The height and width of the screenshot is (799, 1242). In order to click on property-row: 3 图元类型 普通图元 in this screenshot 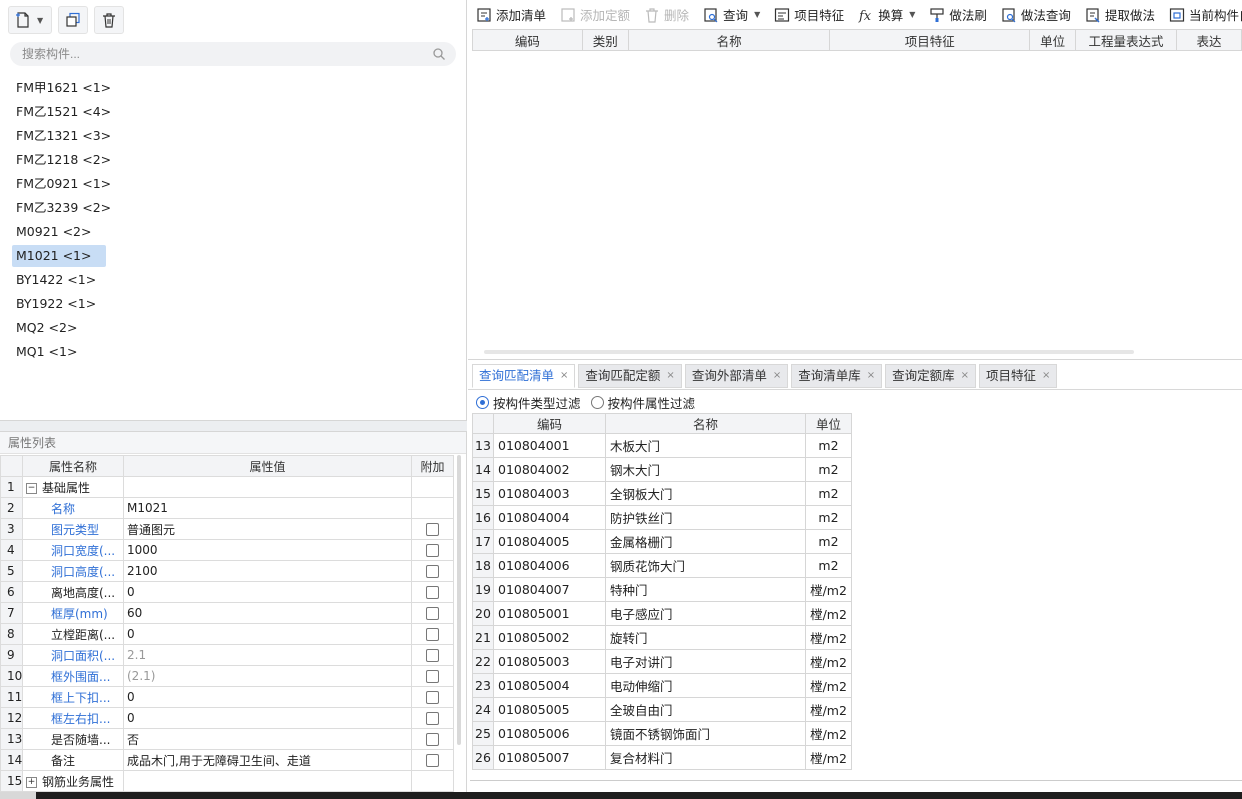, I will do `click(227, 529)`.